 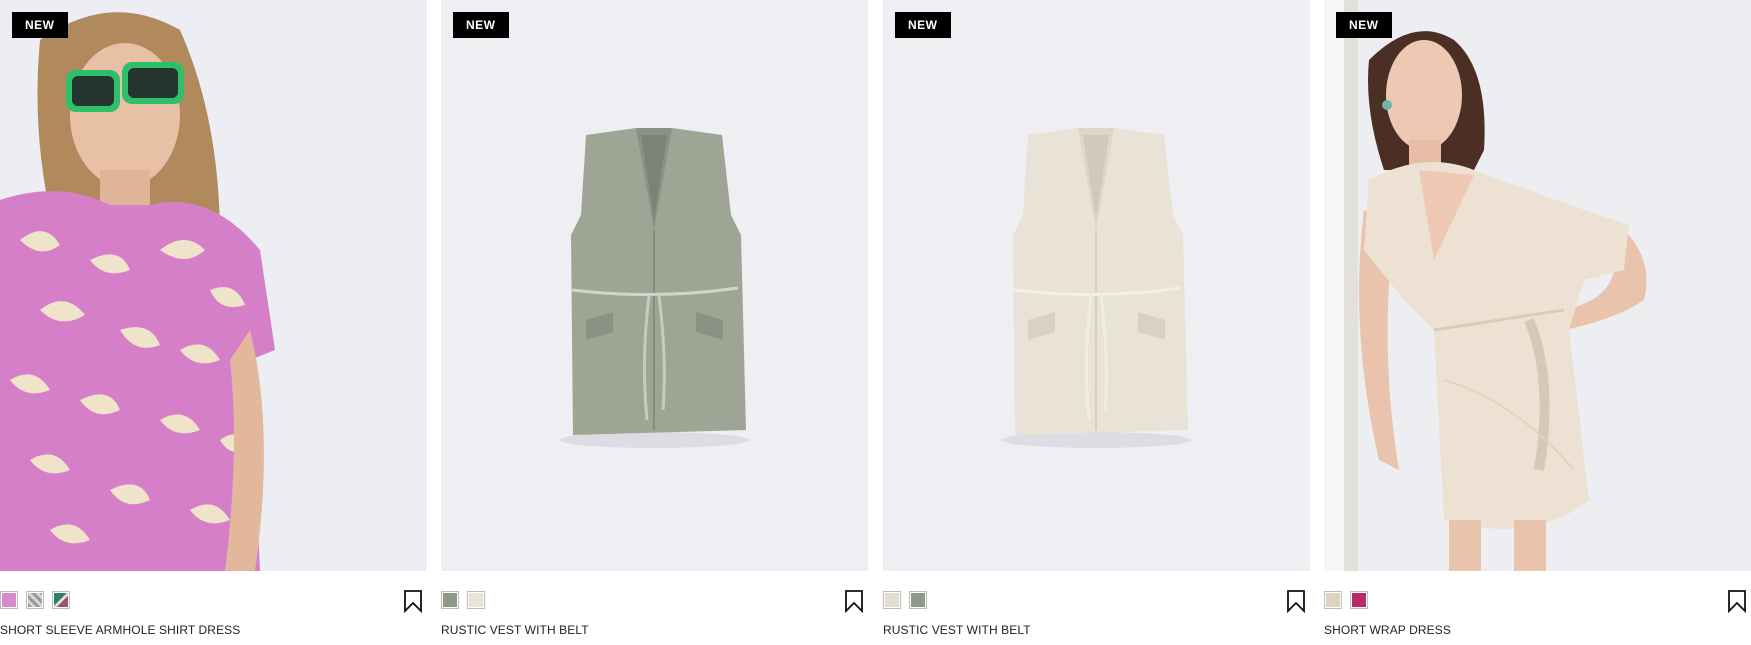 I want to click on product-meta: SHORT WRAP DRESS, so click(x=1537, y=608).